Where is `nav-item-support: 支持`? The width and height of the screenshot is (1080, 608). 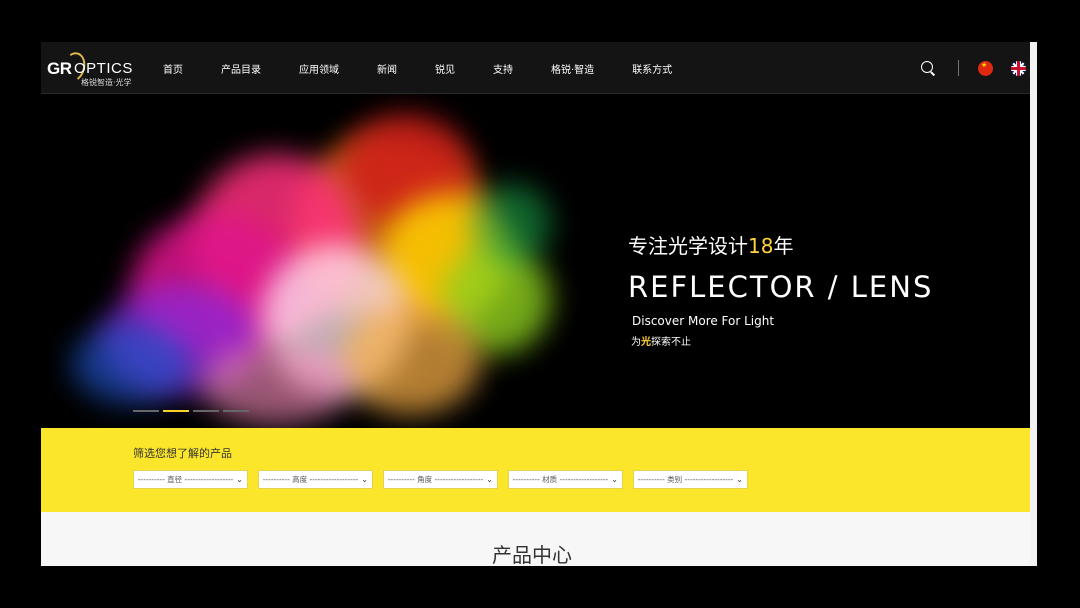
nav-item-support: 支持 is located at coordinates (503, 68).